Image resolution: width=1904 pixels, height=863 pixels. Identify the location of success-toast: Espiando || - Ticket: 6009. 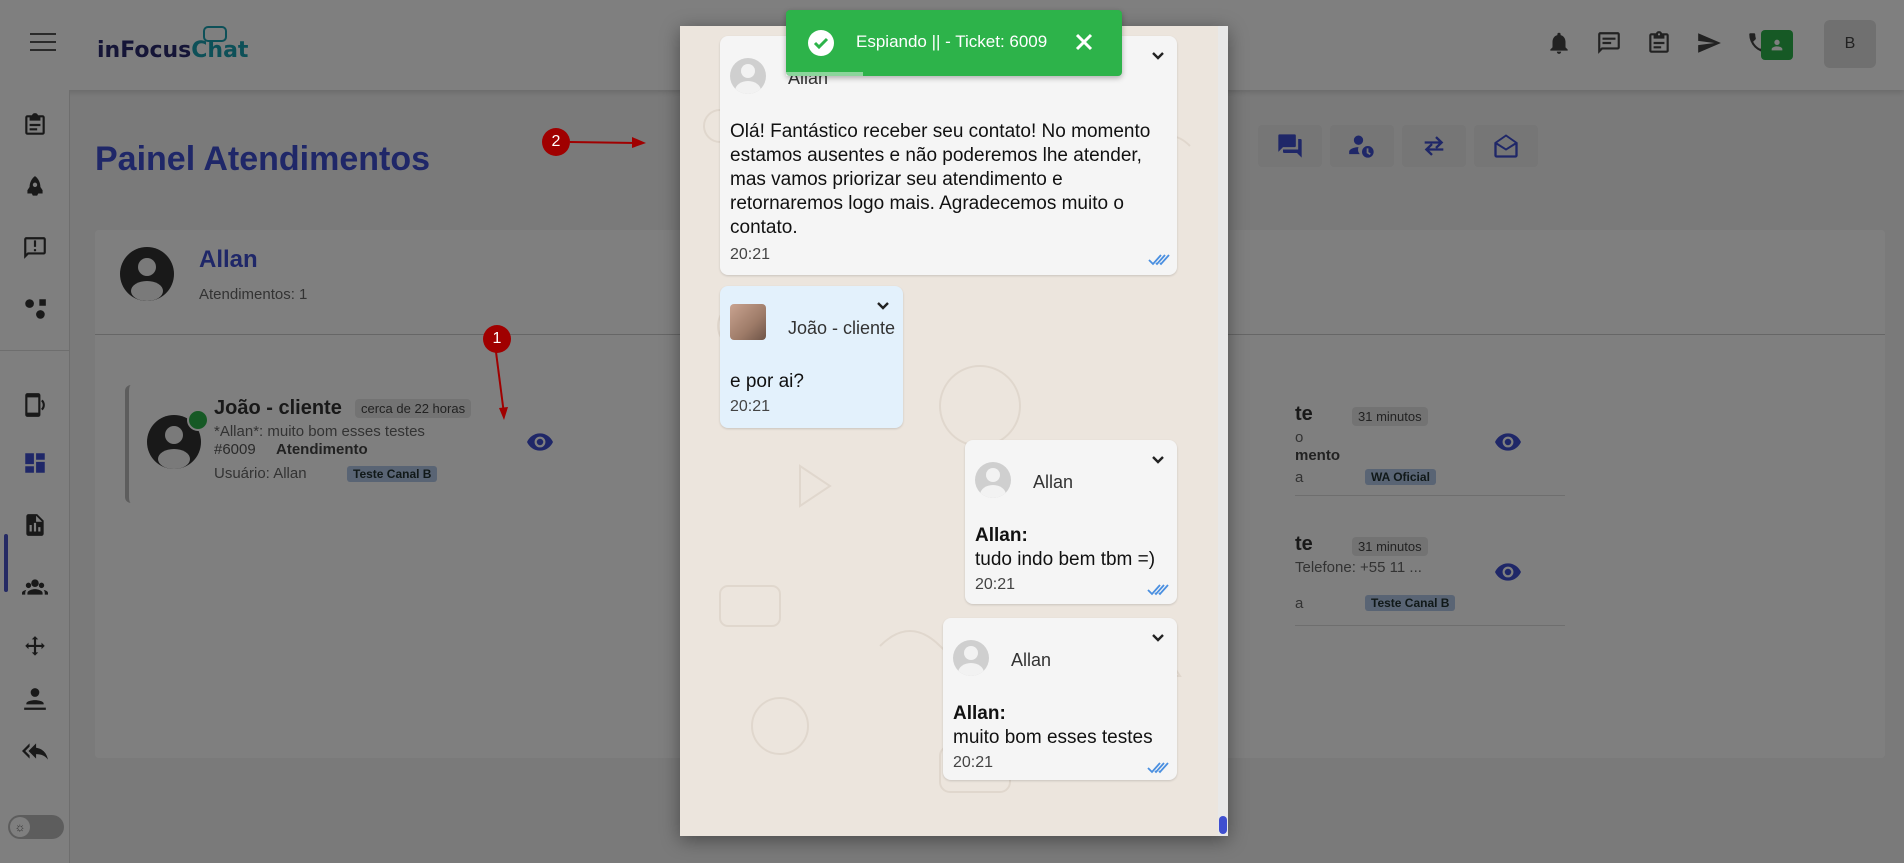
(954, 43).